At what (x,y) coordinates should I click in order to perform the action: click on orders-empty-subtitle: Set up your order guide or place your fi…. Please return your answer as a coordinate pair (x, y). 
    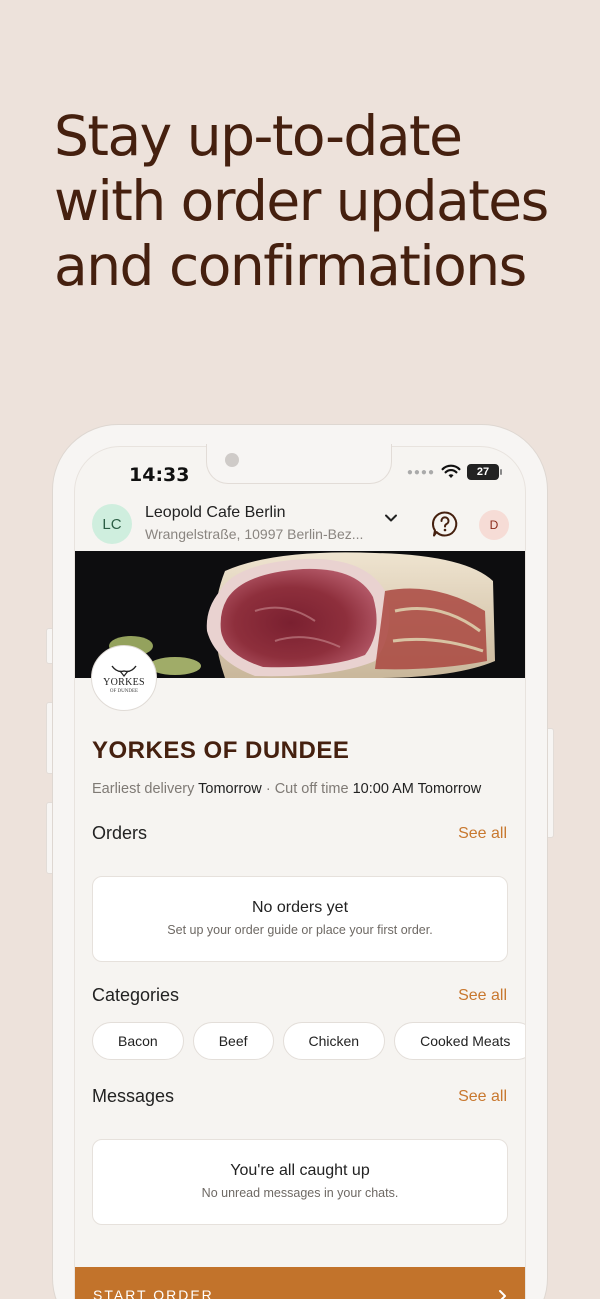
    Looking at the image, I should click on (300, 930).